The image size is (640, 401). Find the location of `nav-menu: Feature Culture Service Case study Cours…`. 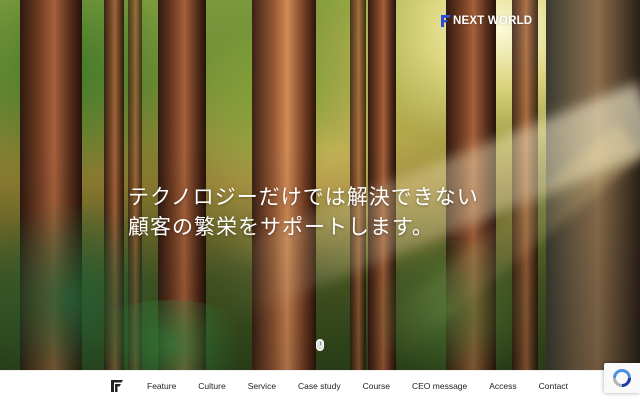

nav-menu: Feature Culture Service Case study Cours… is located at coordinates (357, 386).